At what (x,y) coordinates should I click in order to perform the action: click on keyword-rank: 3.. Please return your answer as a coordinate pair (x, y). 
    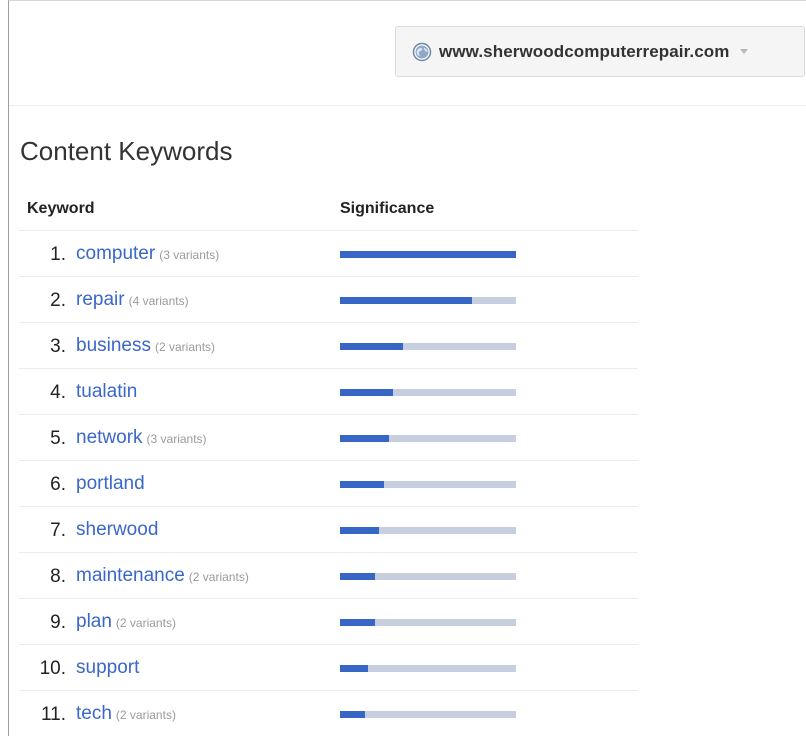
    Looking at the image, I should click on (58, 346).